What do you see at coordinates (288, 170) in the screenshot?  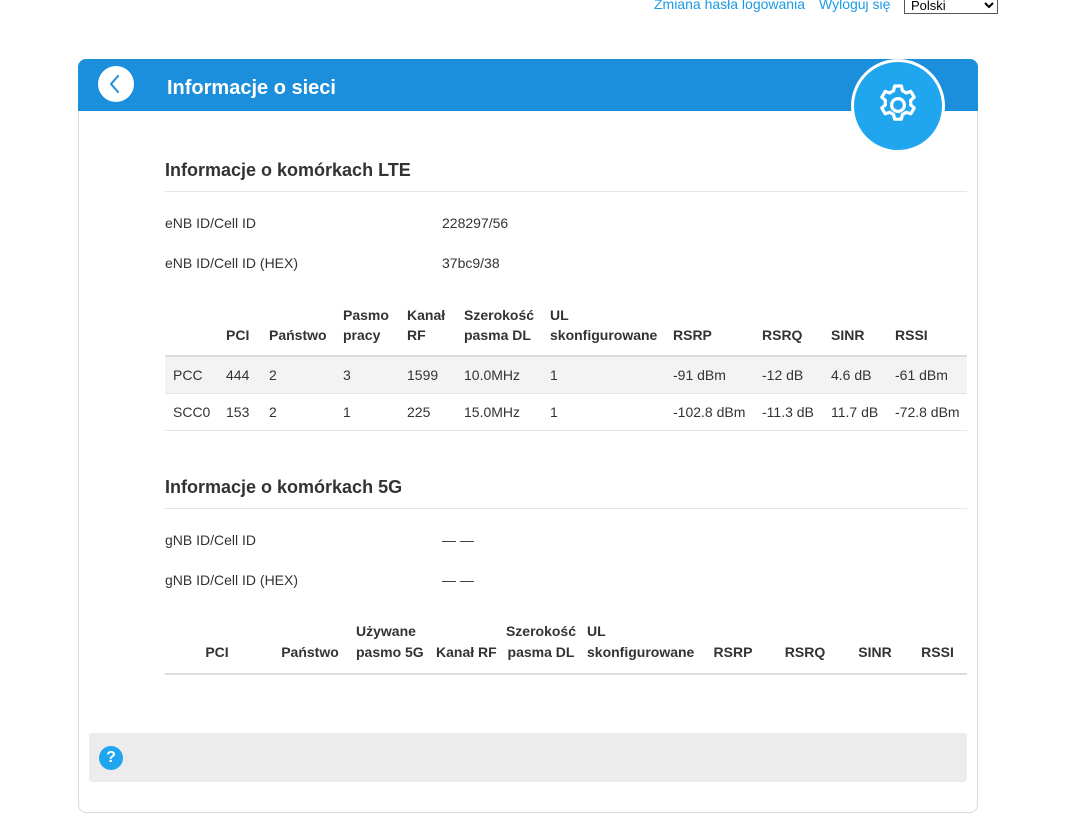 I see `lte-section-title: Informacje o komórkach LTE` at bounding box center [288, 170].